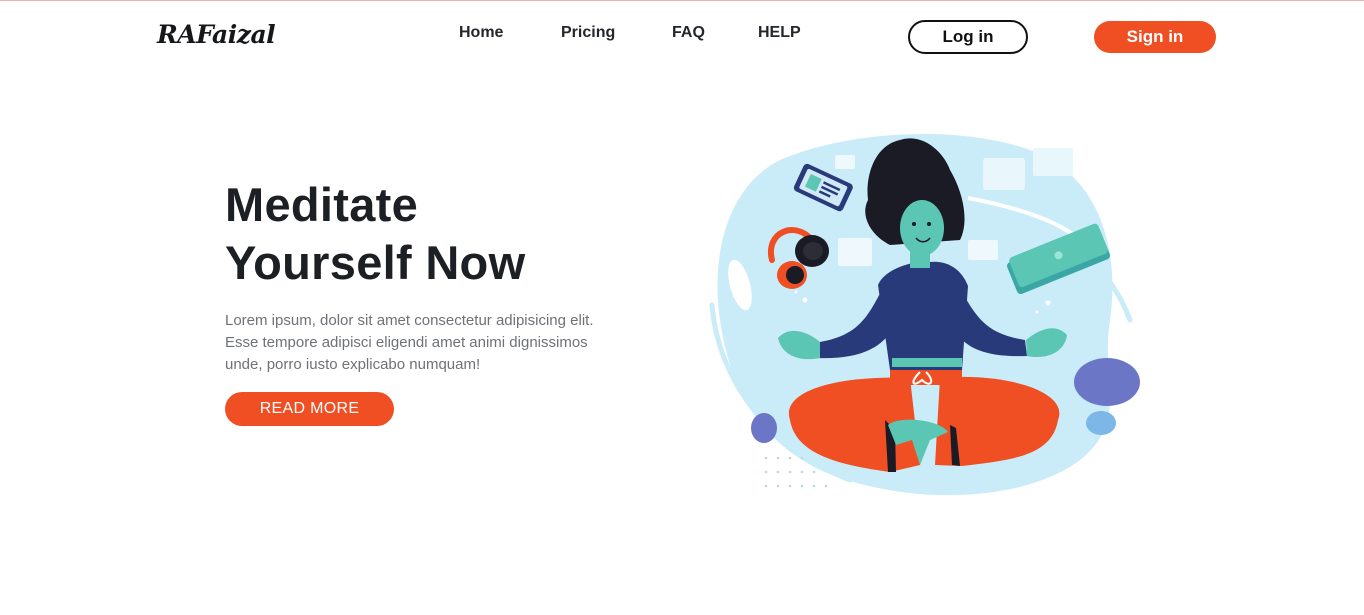 Image resolution: width=1364 pixels, height=615 pixels. What do you see at coordinates (375, 262) in the screenshot?
I see `hero-title-line-2: Yourself Now` at bounding box center [375, 262].